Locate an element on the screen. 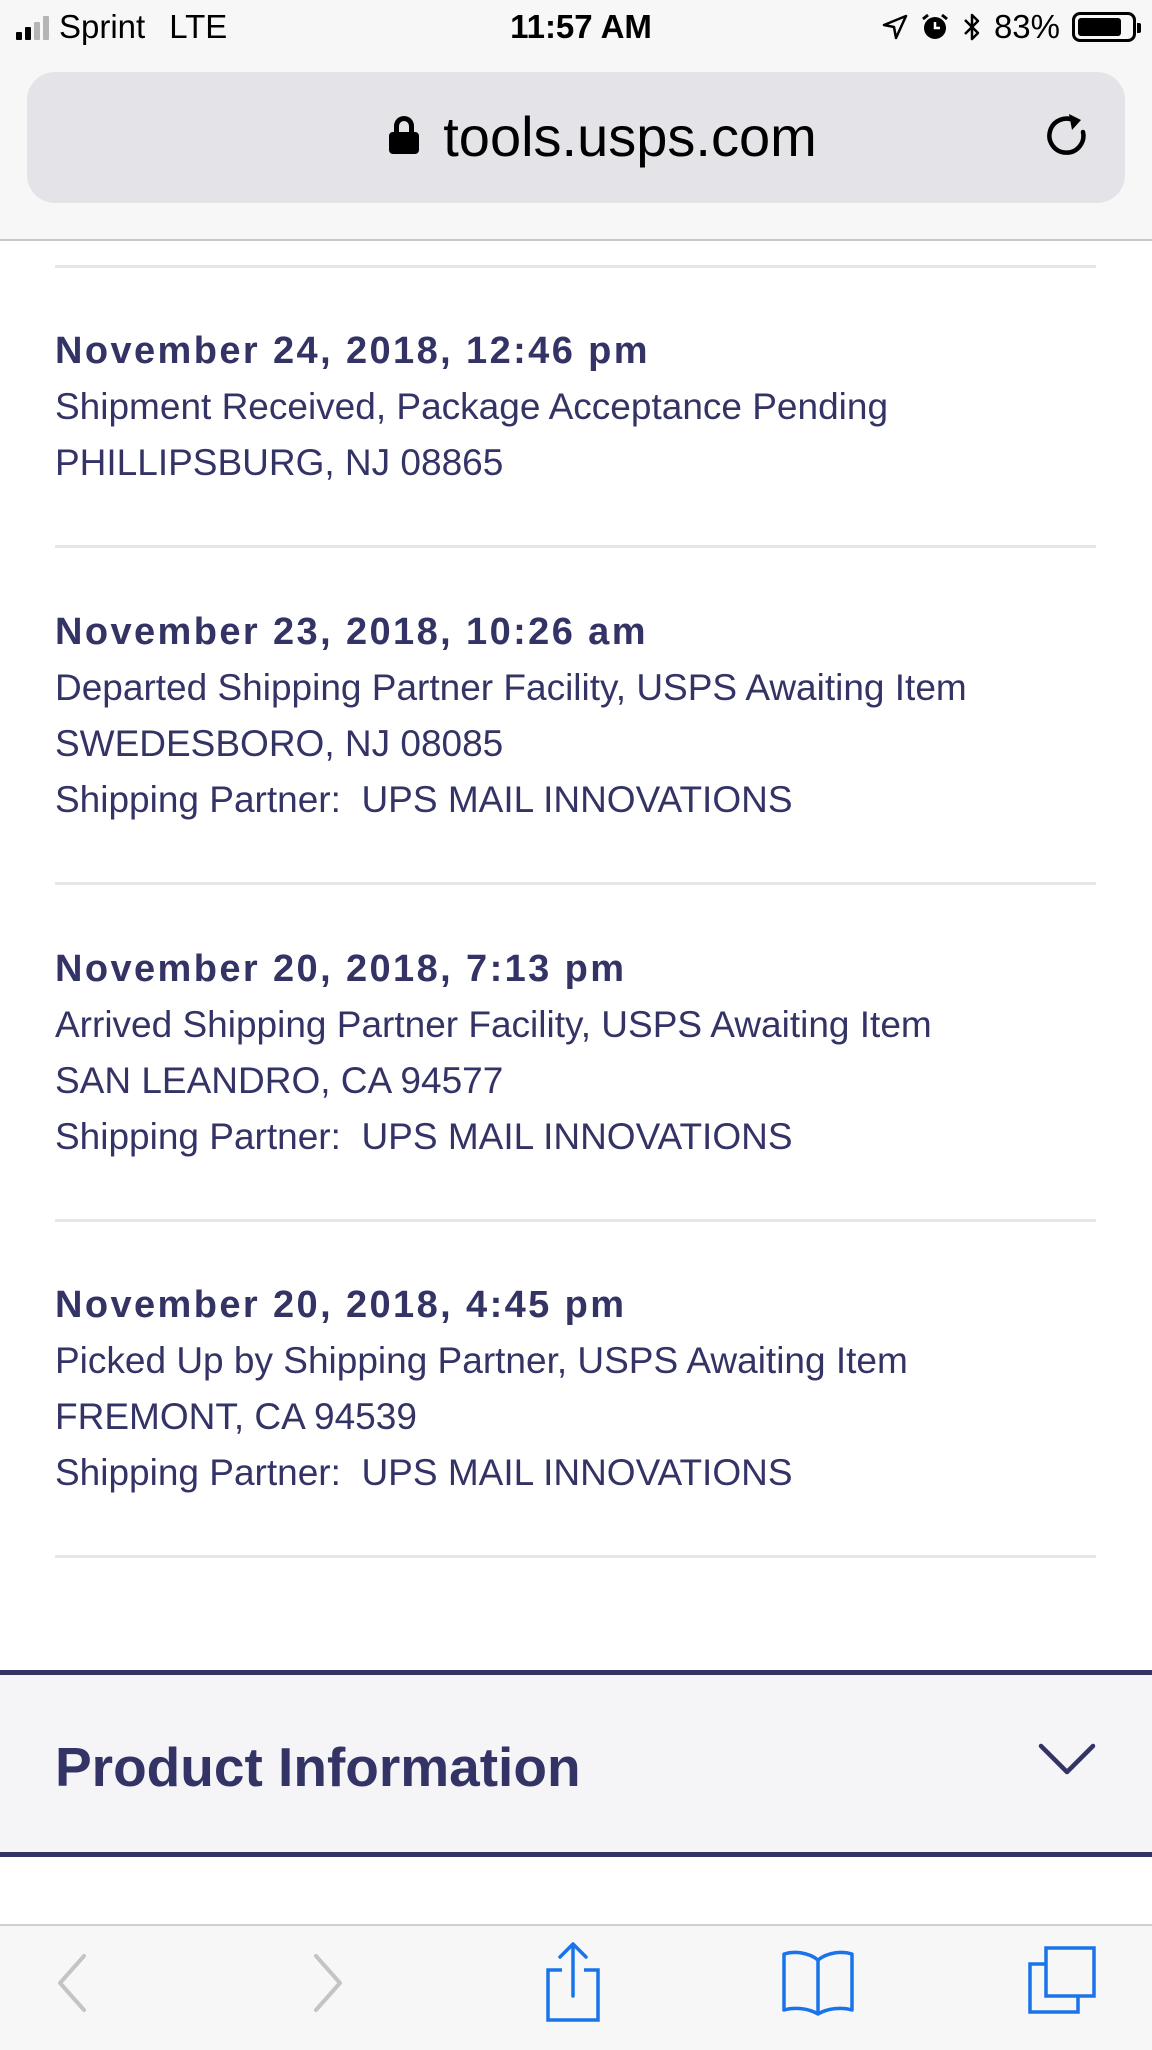 This screenshot has height=2050, width=1152. bookmarks-icon is located at coordinates (818, 1982).